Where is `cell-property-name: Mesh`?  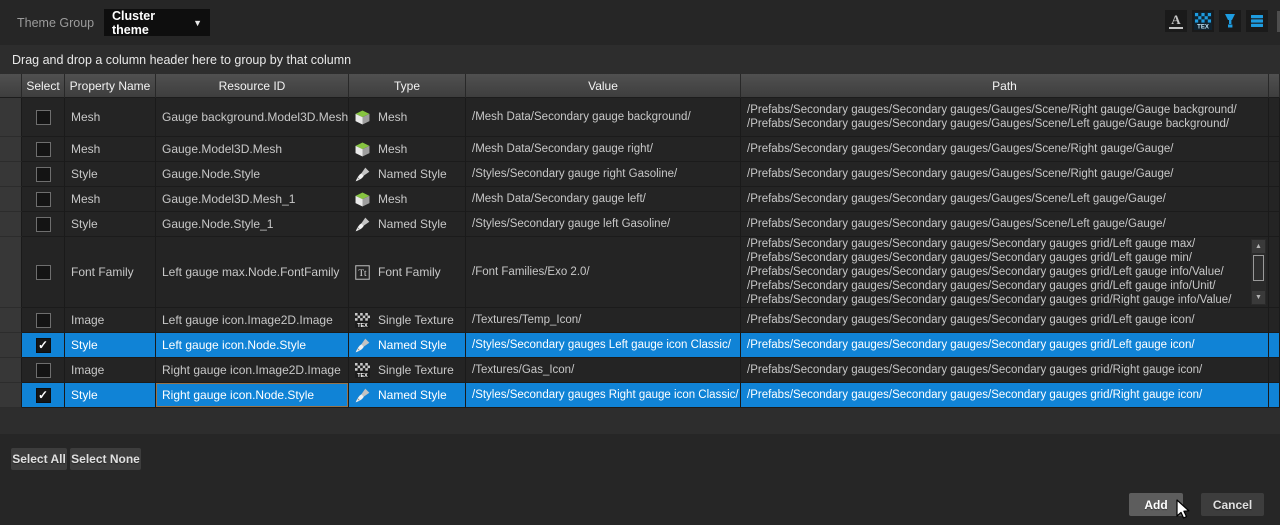 cell-property-name: Mesh is located at coordinates (110, 149).